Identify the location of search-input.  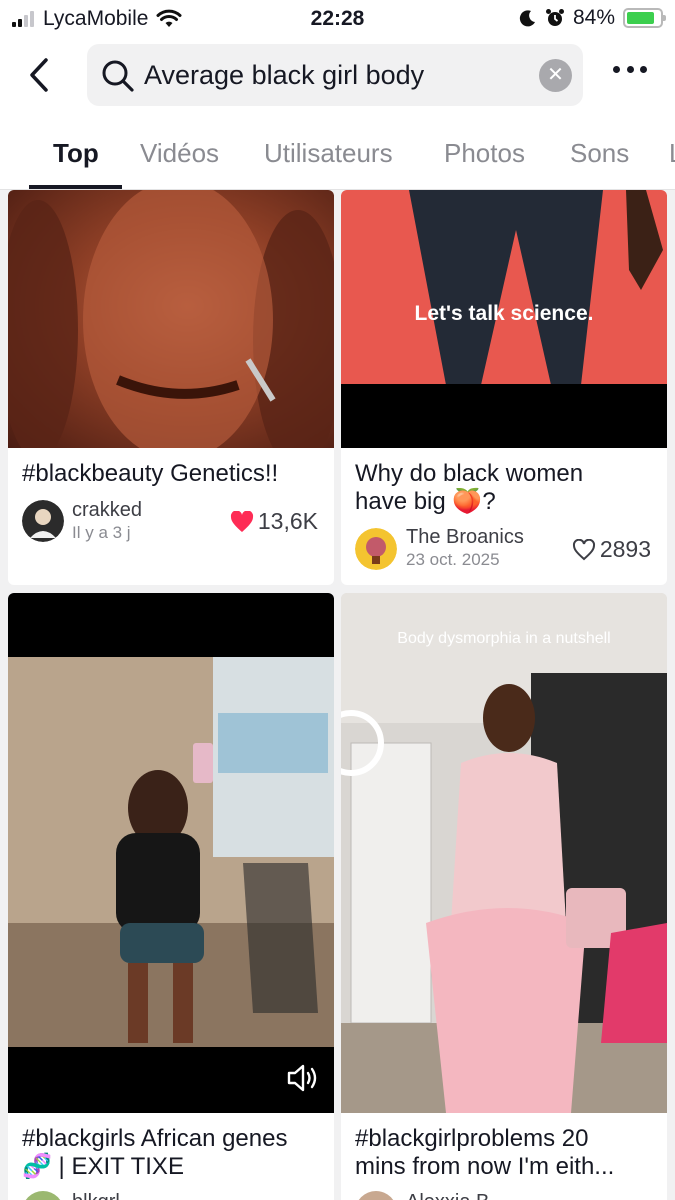
(334, 75).